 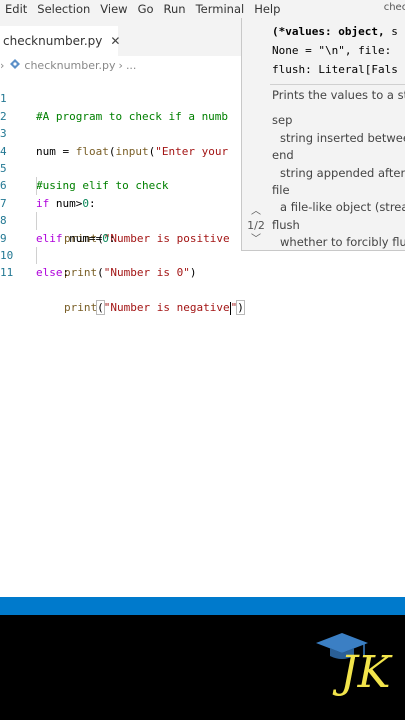 What do you see at coordinates (342, 242) in the screenshot?
I see `param-desc: whether to forcibly flu` at bounding box center [342, 242].